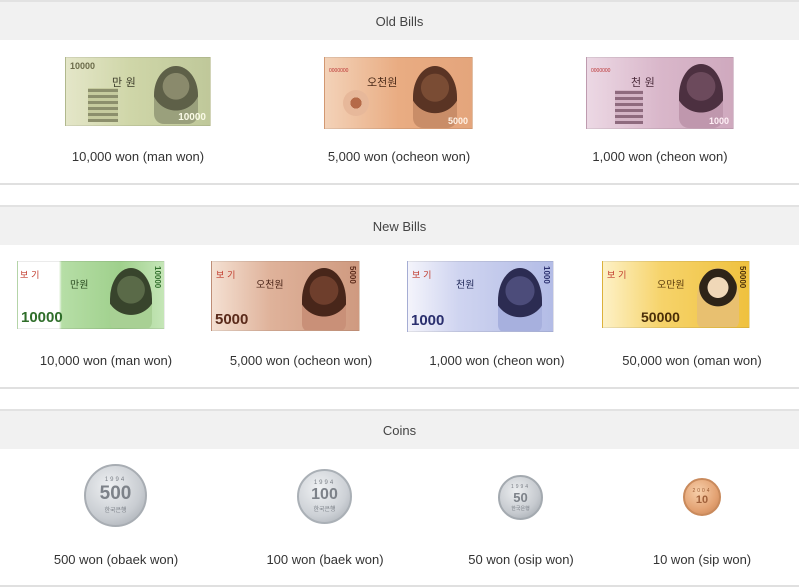 This screenshot has width=799, height=588. I want to click on coin-numeral: 50, so click(520, 497).